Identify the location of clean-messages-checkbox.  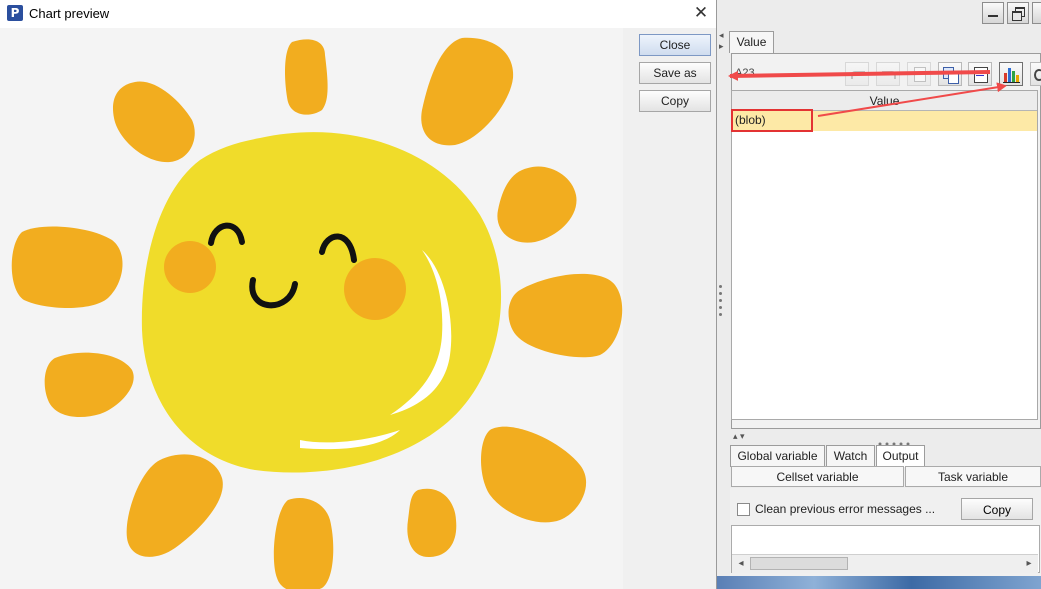
(743, 509).